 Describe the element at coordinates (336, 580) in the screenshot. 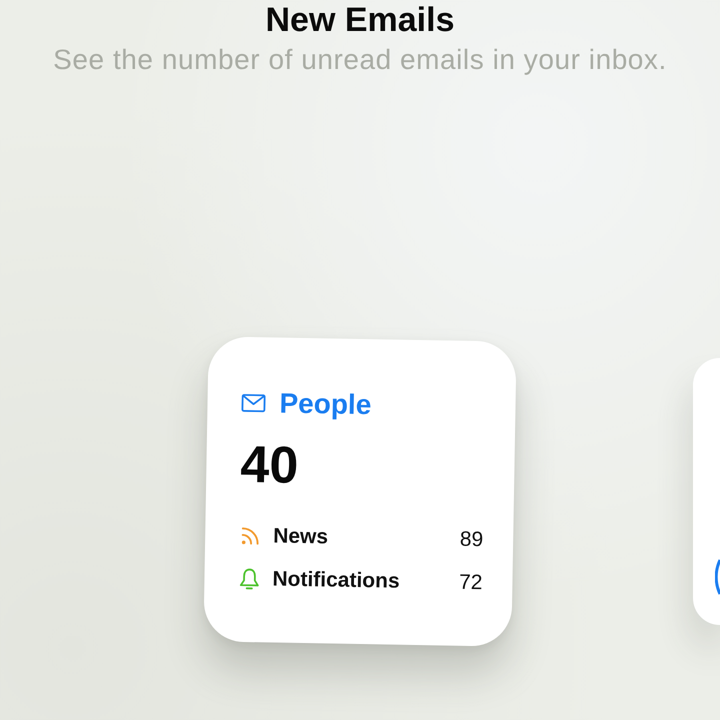

I see `mailbox-label: Notifications` at that location.